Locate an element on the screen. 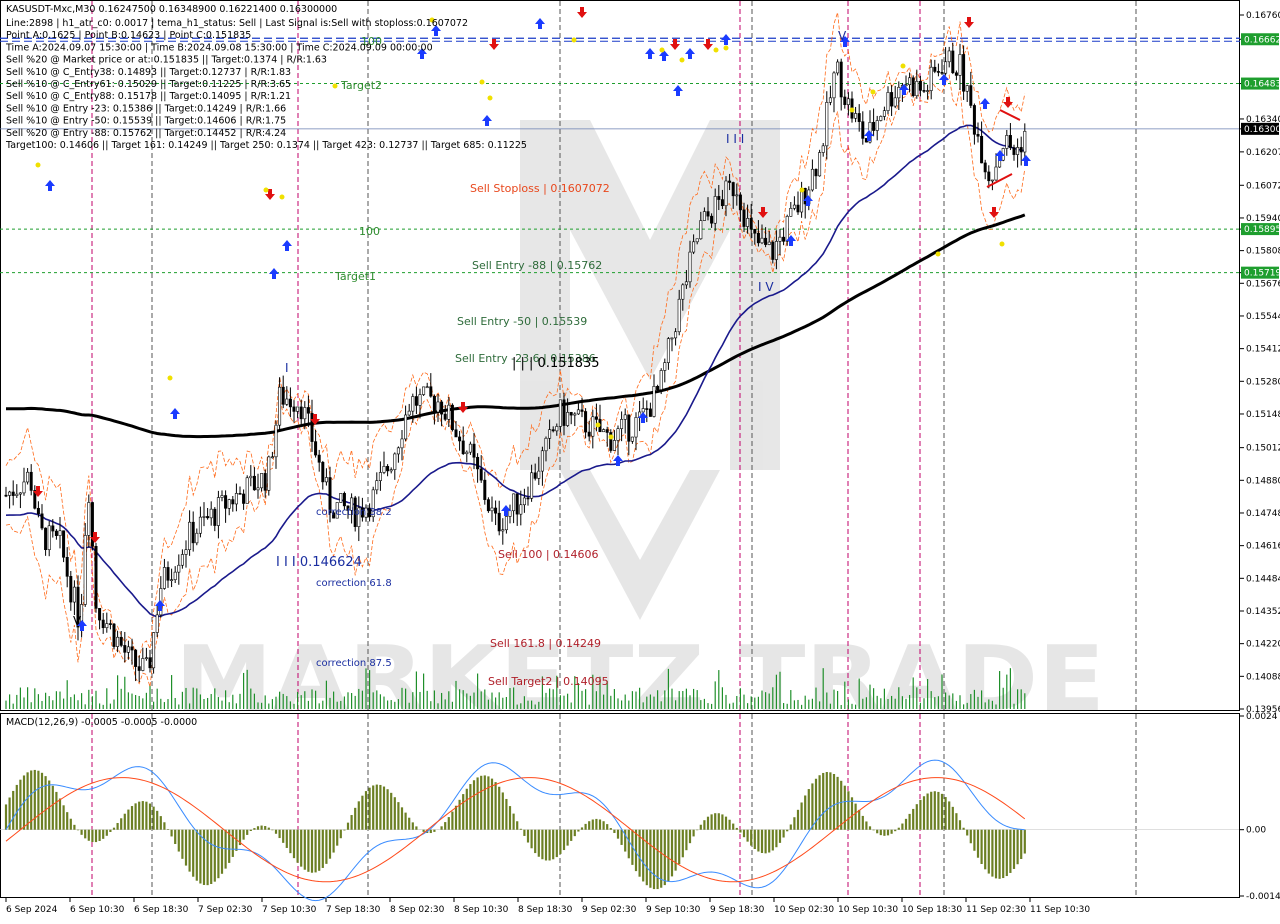  price-tick-label: 0.15808 is located at coordinates (1263, 252).